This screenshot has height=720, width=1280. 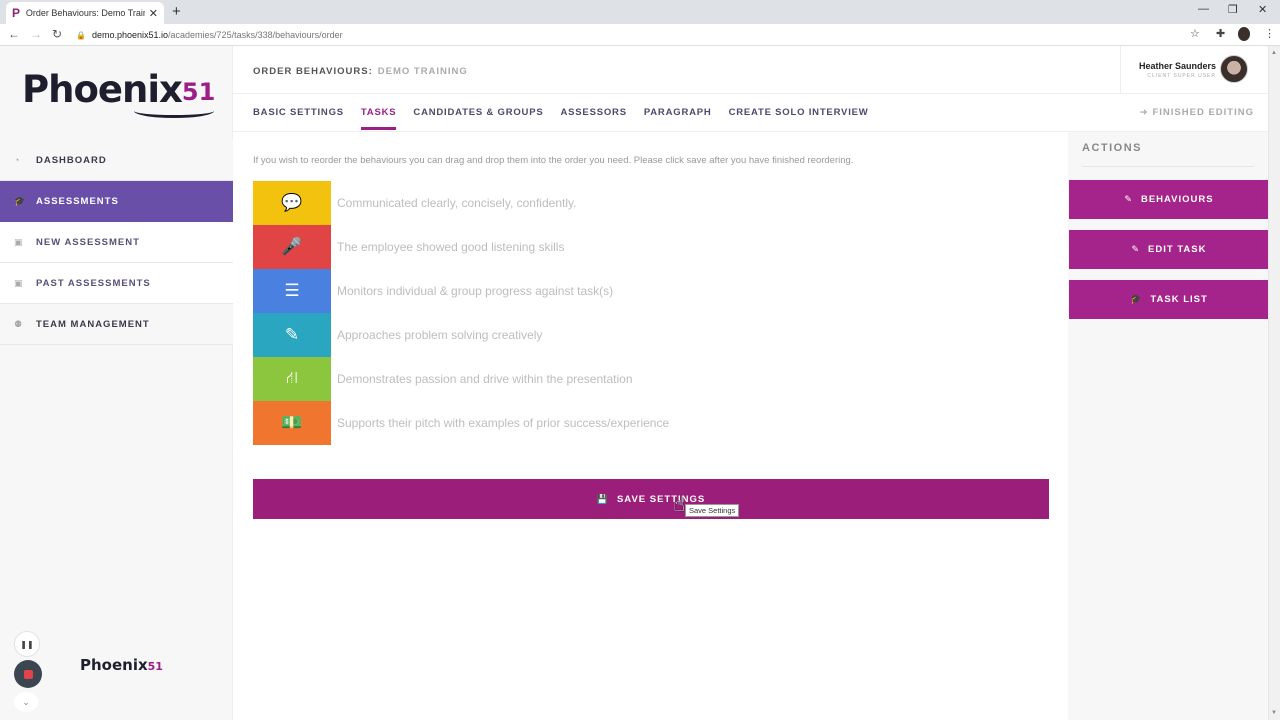 I want to click on footer-logo: Phoenix51, so click(x=121, y=665).